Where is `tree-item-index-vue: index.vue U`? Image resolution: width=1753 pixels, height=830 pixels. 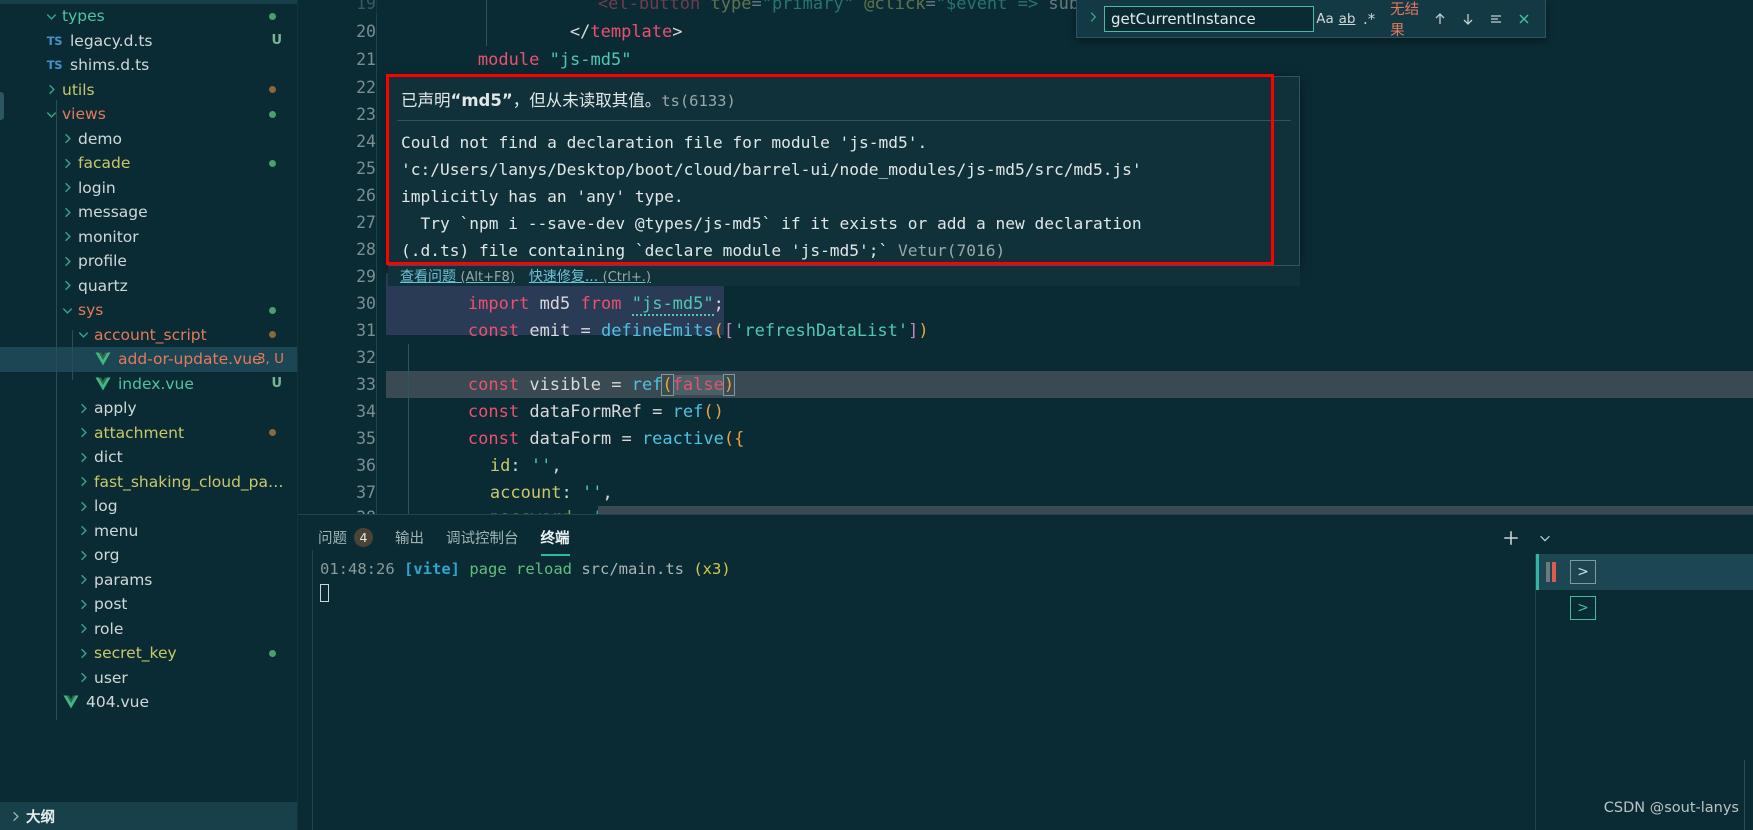
tree-item-index-vue: index.vue U is located at coordinates (149, 384).